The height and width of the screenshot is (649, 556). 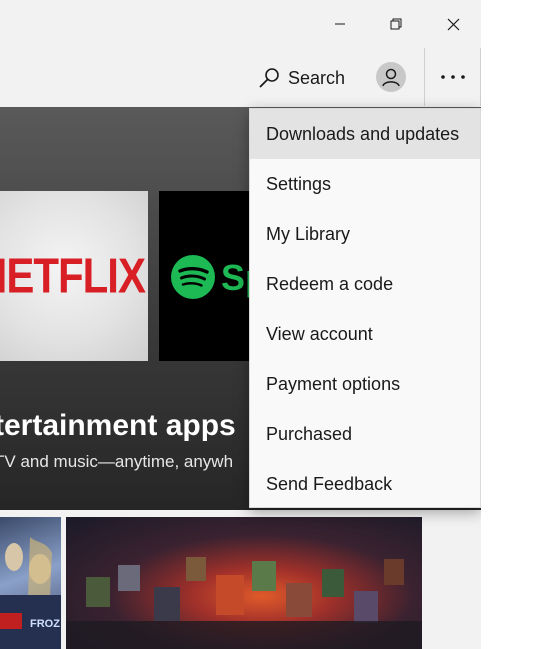 What do you see at coordinates (317, 77) in the screenshot?
I see `search-label: Search` at bounding box center [317, 77].